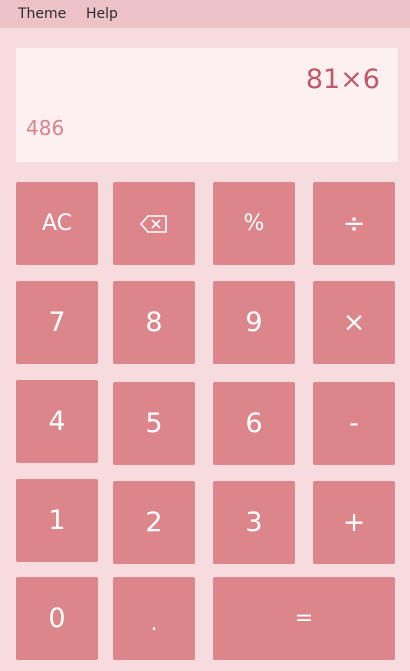  What do you see at coordinates (57, 618) in the screenshot?
I see `digit-0-button: 0` at bounding box center [57, 618].